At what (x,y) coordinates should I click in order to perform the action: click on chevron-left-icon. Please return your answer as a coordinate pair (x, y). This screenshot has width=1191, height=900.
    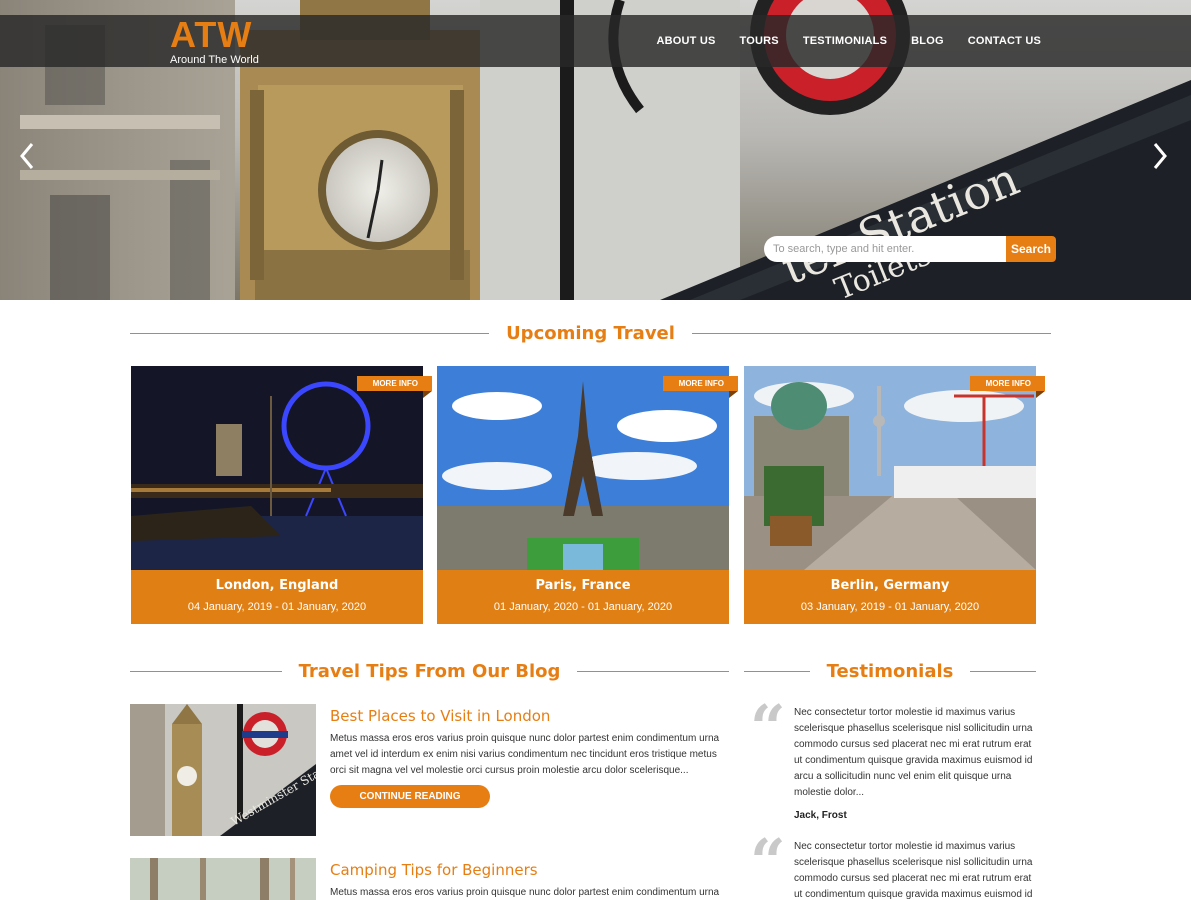
    Looking at the image, I should click on (27, 156).